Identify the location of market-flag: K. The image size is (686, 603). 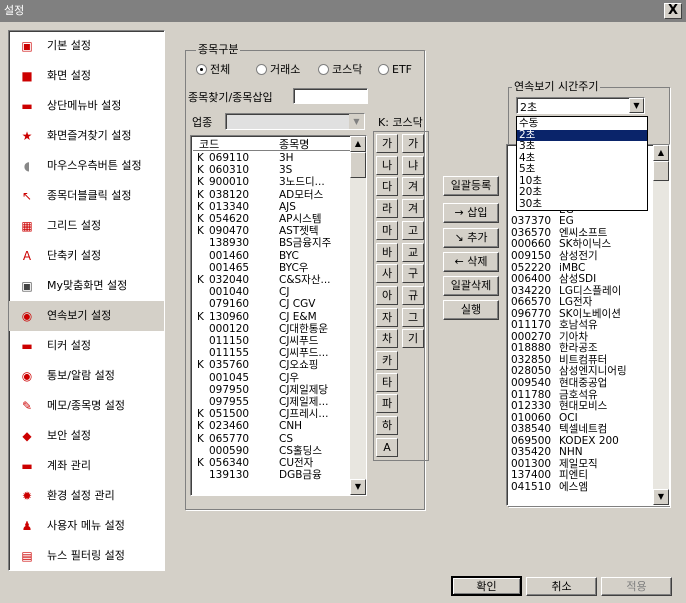
(200, 463).